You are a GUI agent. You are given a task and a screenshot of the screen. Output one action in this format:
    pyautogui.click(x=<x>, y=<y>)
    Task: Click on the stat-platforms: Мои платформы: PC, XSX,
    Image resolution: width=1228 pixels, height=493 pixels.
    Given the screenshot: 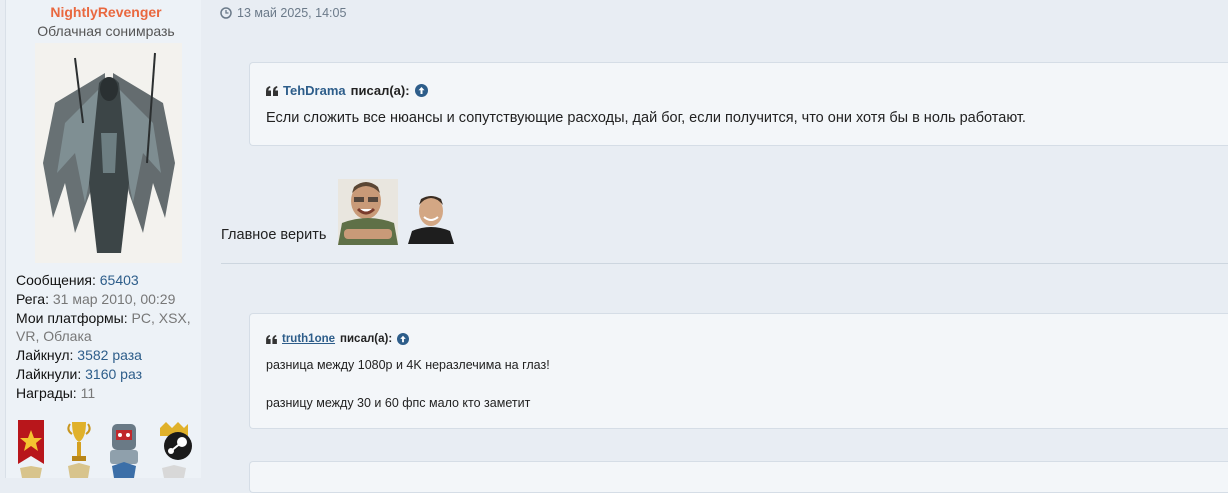 What is the action you would take?
    pyautogui.click(x=103, y=317)
    